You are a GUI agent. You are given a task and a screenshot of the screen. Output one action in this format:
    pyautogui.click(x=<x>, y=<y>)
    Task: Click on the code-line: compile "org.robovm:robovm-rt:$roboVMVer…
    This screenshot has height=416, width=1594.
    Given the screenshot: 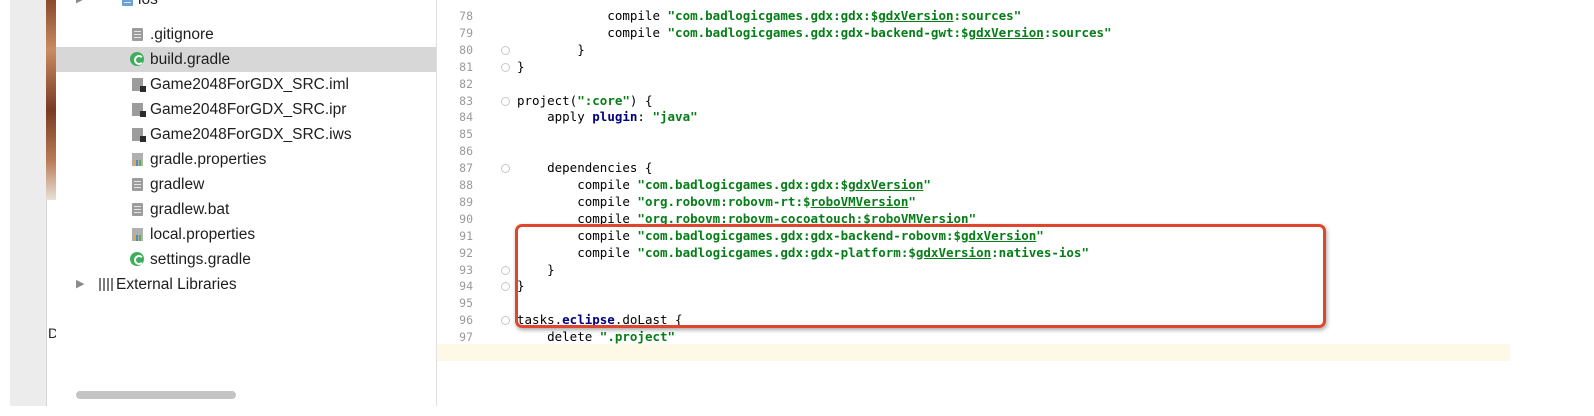 What is the action you would take?
    pyautogui.click(x=716, y=202)
    